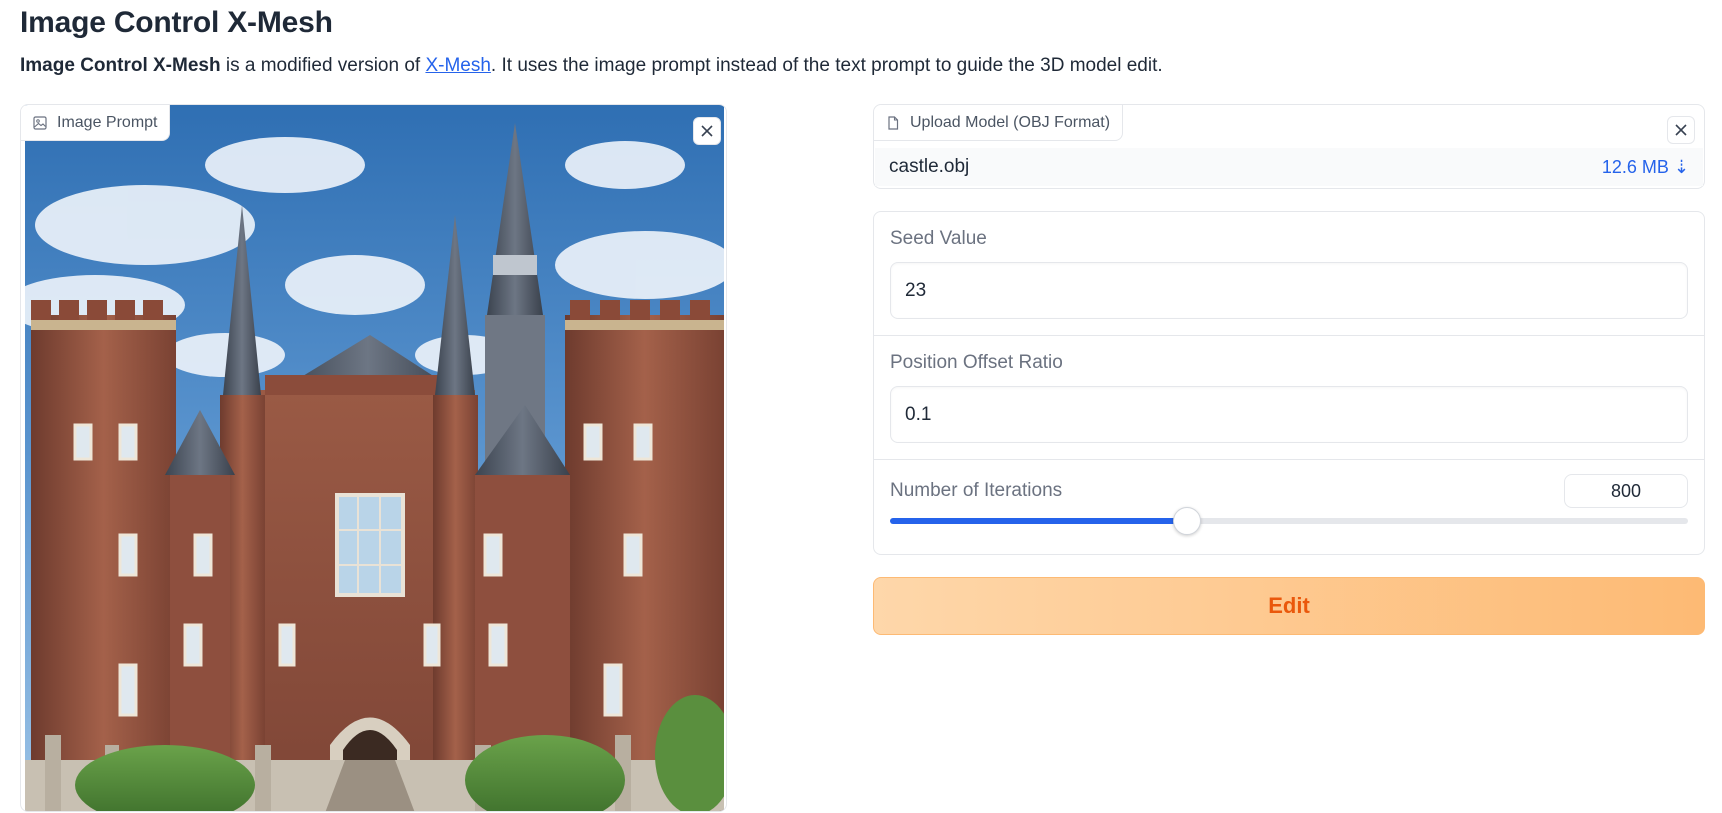  Describe the element at coordinates (176, 22) in the screenshot. I see `page-title: Image Control X-Mesh` at that location.